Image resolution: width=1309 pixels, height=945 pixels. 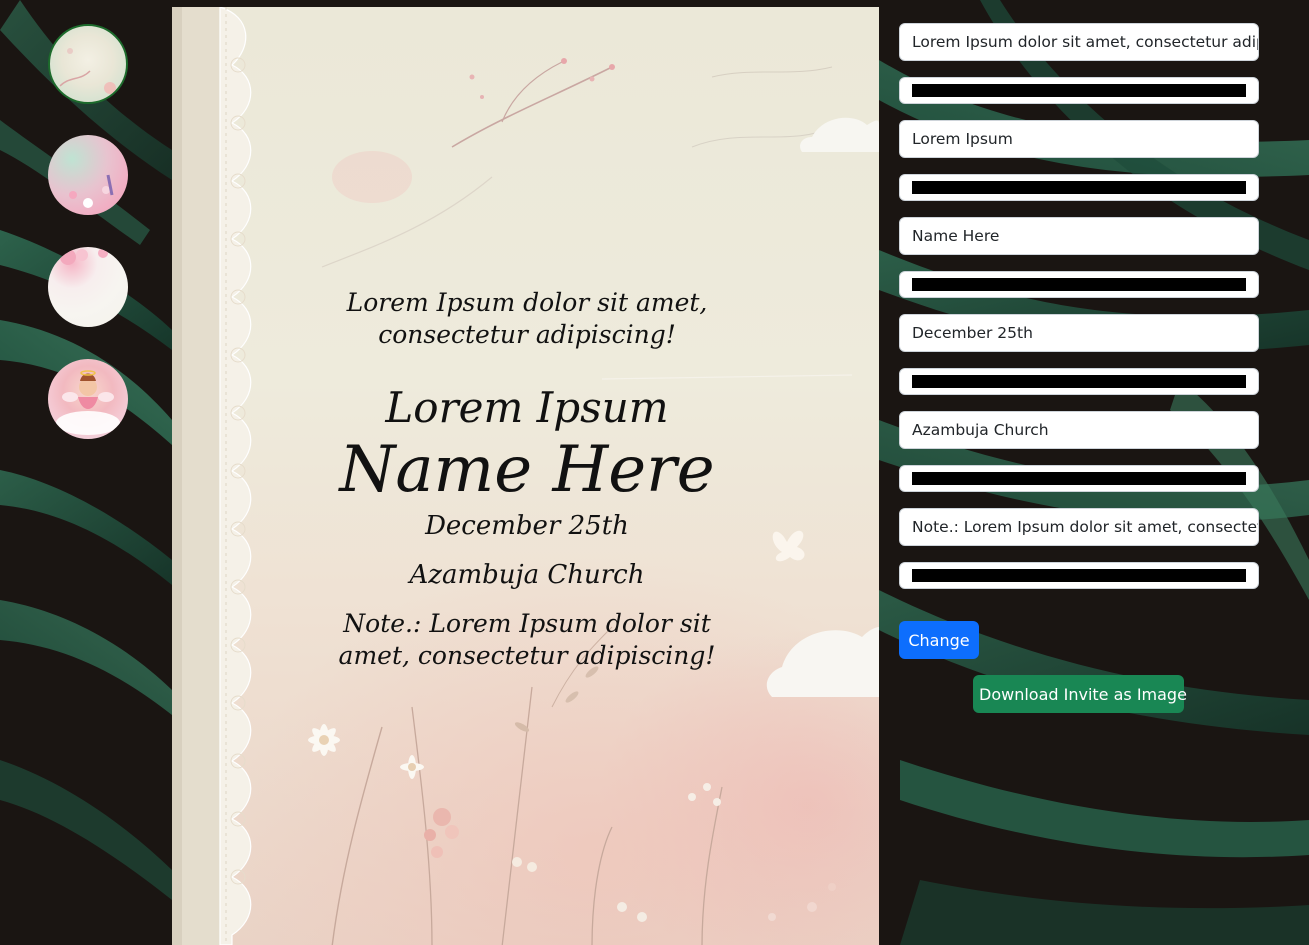 What do you see at coordinates (1079, 430) in the screenshot?
I see `place-text-input: Azambuja Church` at bounding box center [1079, 430].